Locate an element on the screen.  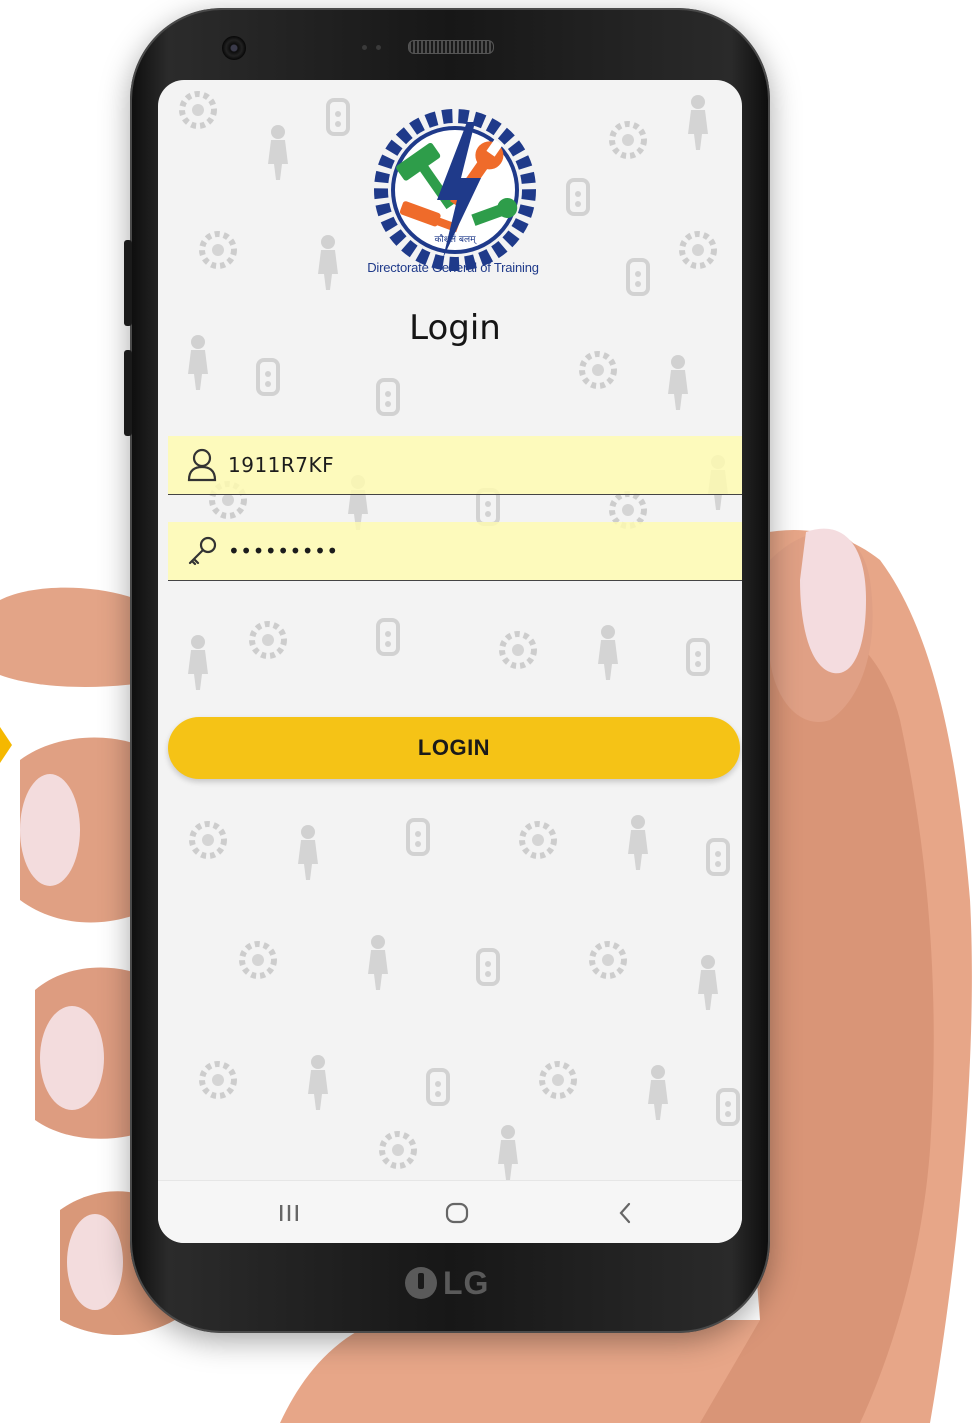
volume-down-button is located at coordinates (128, 393).